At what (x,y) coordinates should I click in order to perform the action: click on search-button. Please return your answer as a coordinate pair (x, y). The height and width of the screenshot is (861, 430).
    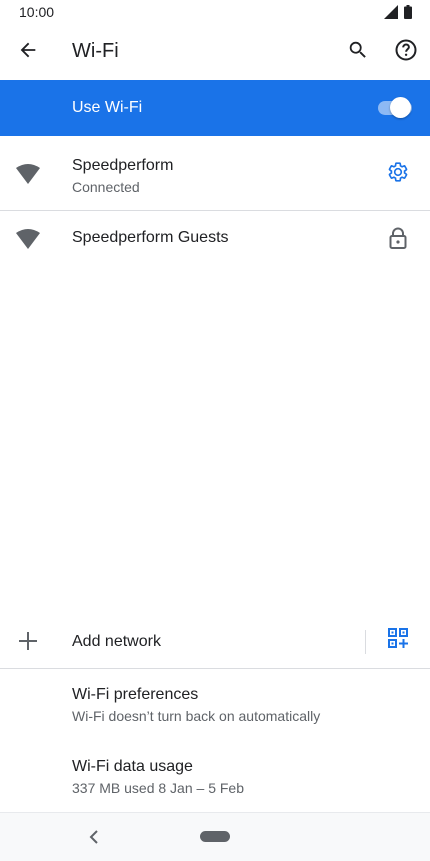
    Looking at the image, I should click on (358, 52).